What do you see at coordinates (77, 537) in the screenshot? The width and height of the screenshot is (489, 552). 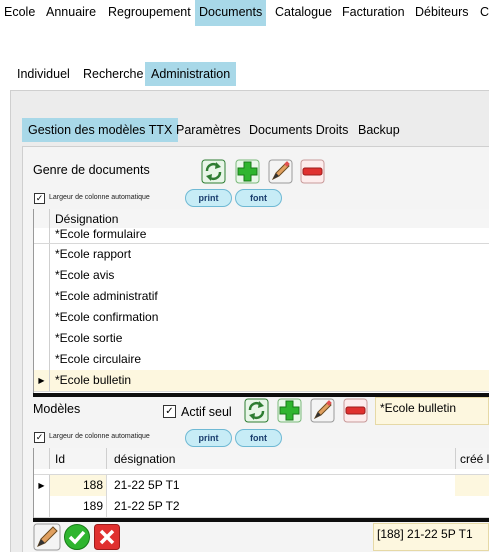 I see `confirm-icon` at bounding box center [77, 537].